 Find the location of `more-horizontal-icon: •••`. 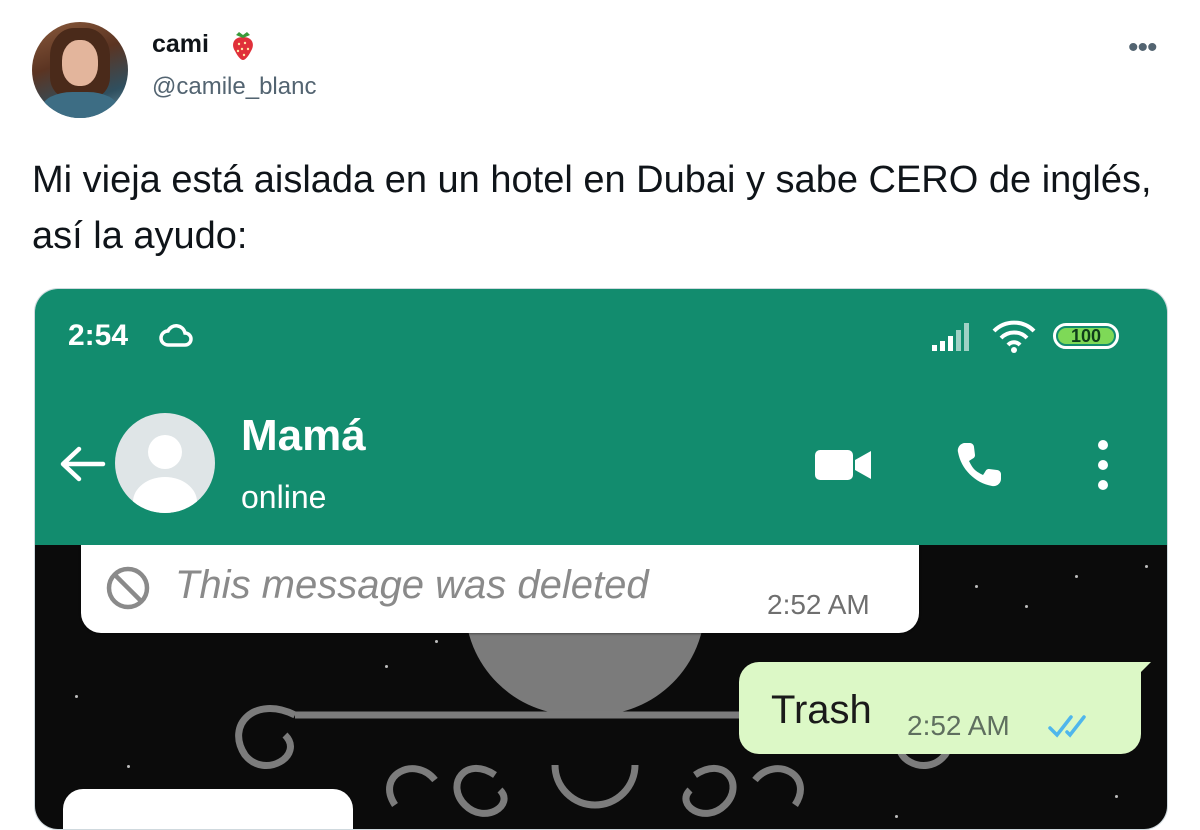

more-horizontal-icon: ••• is located at coordinates (1148, 48).